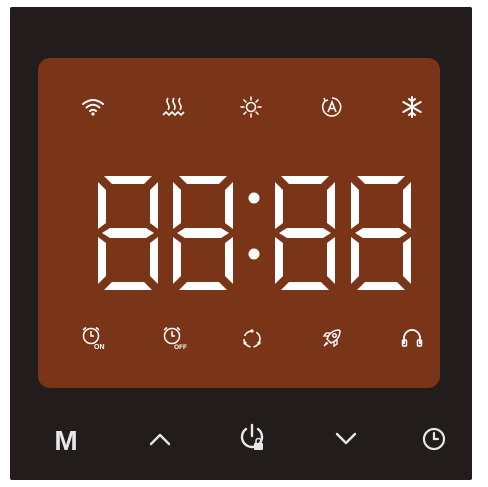  Describe the element at coordinates (252, 339) in the screenshot. I see `cycle-icon` at that location.